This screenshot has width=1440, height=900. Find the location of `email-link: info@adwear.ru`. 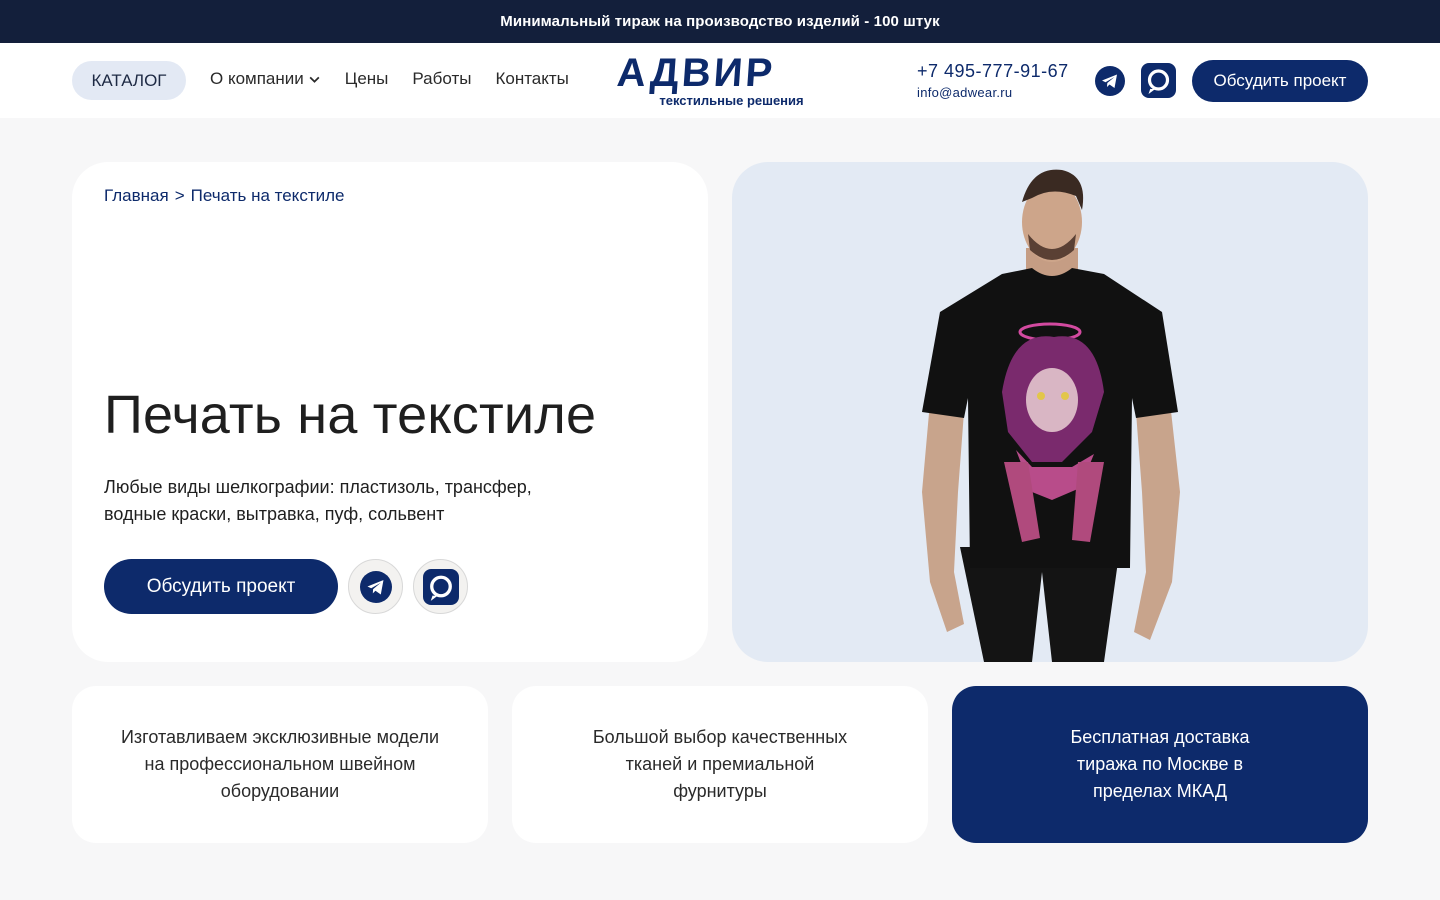

email-link: info@adwear.ru is located at coordinates (993, 92).